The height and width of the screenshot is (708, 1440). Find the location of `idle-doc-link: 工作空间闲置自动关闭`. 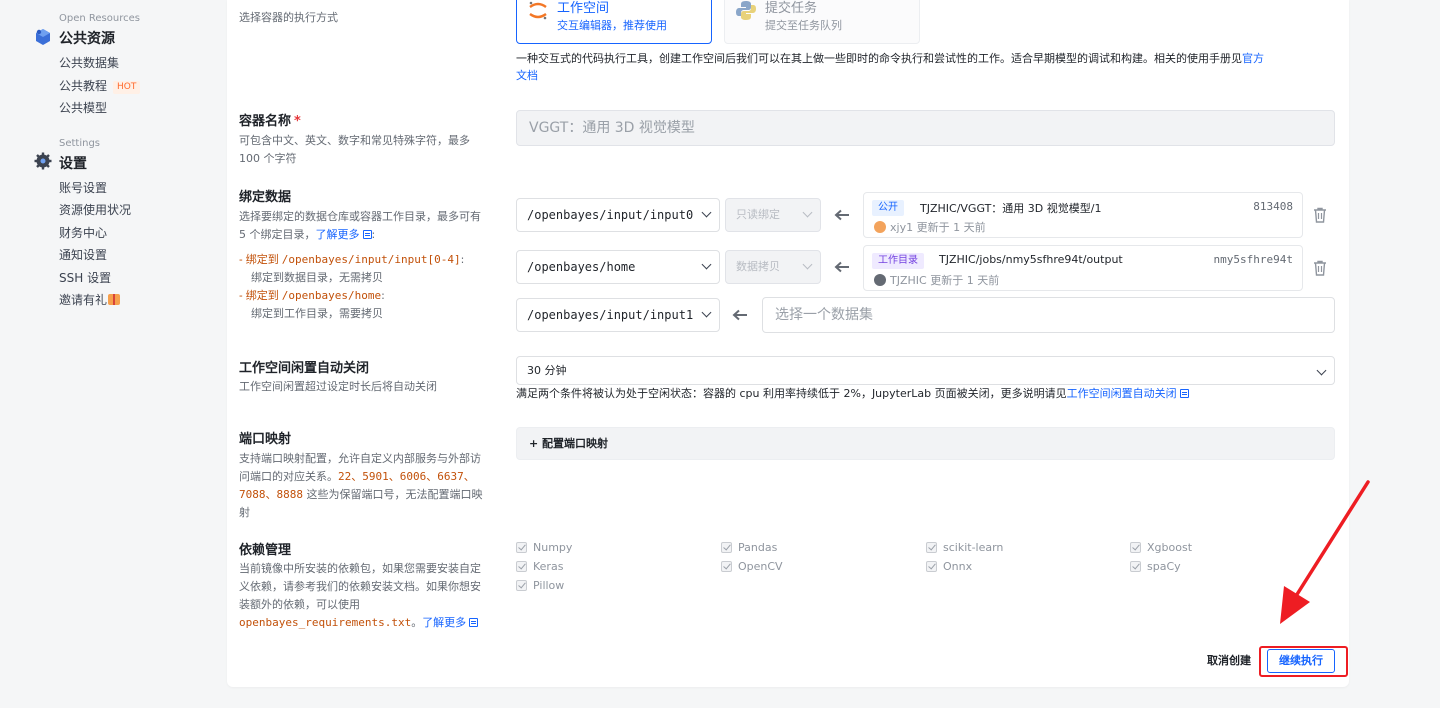

idle-doc-link: 工作空间闲置自动关闭 is located at coordinates (1128, 393).